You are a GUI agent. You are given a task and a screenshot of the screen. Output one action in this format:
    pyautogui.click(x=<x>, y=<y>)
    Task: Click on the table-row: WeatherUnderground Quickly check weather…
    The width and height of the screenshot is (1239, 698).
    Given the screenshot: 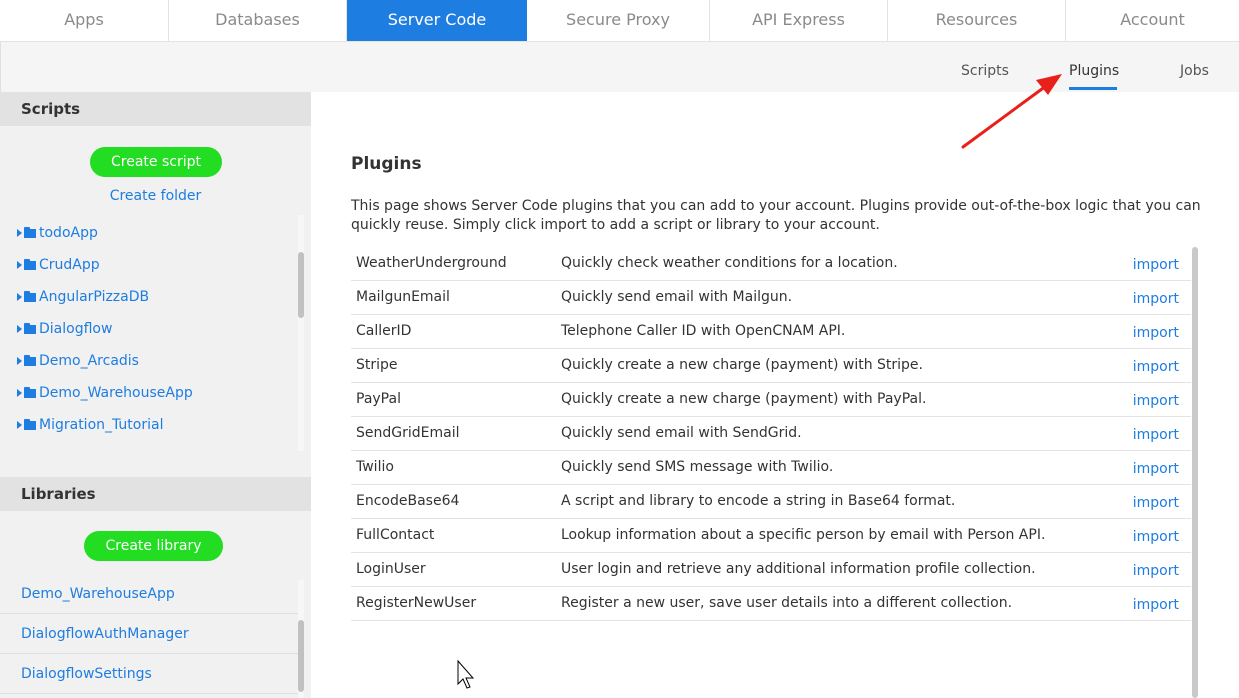 What is the action you would take?
    pyautogui.click(x=771, y=264)
    